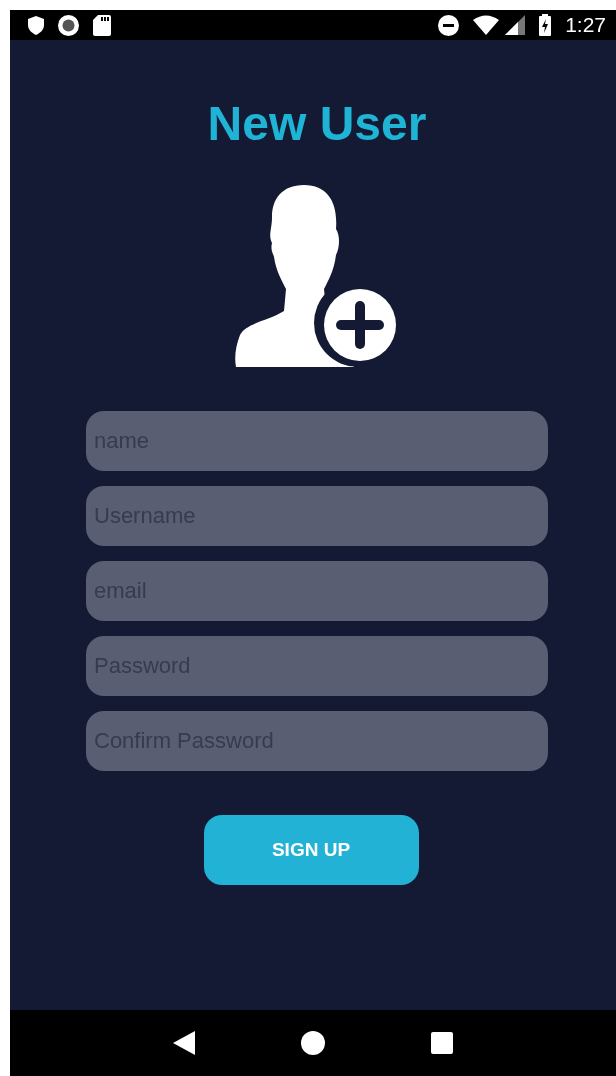 This screenshot has width=616, height=1076. I want to click on battery-icon, so click(545, 25).